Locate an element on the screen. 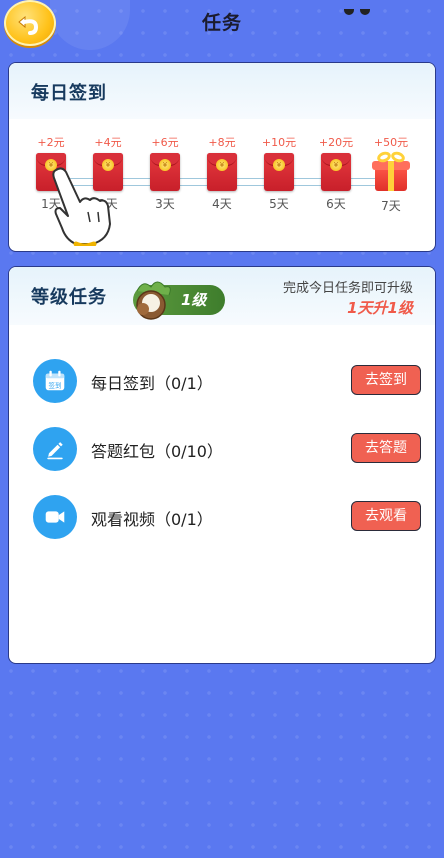  signin-title: 每日签到 is located at coordinates (69, 93).